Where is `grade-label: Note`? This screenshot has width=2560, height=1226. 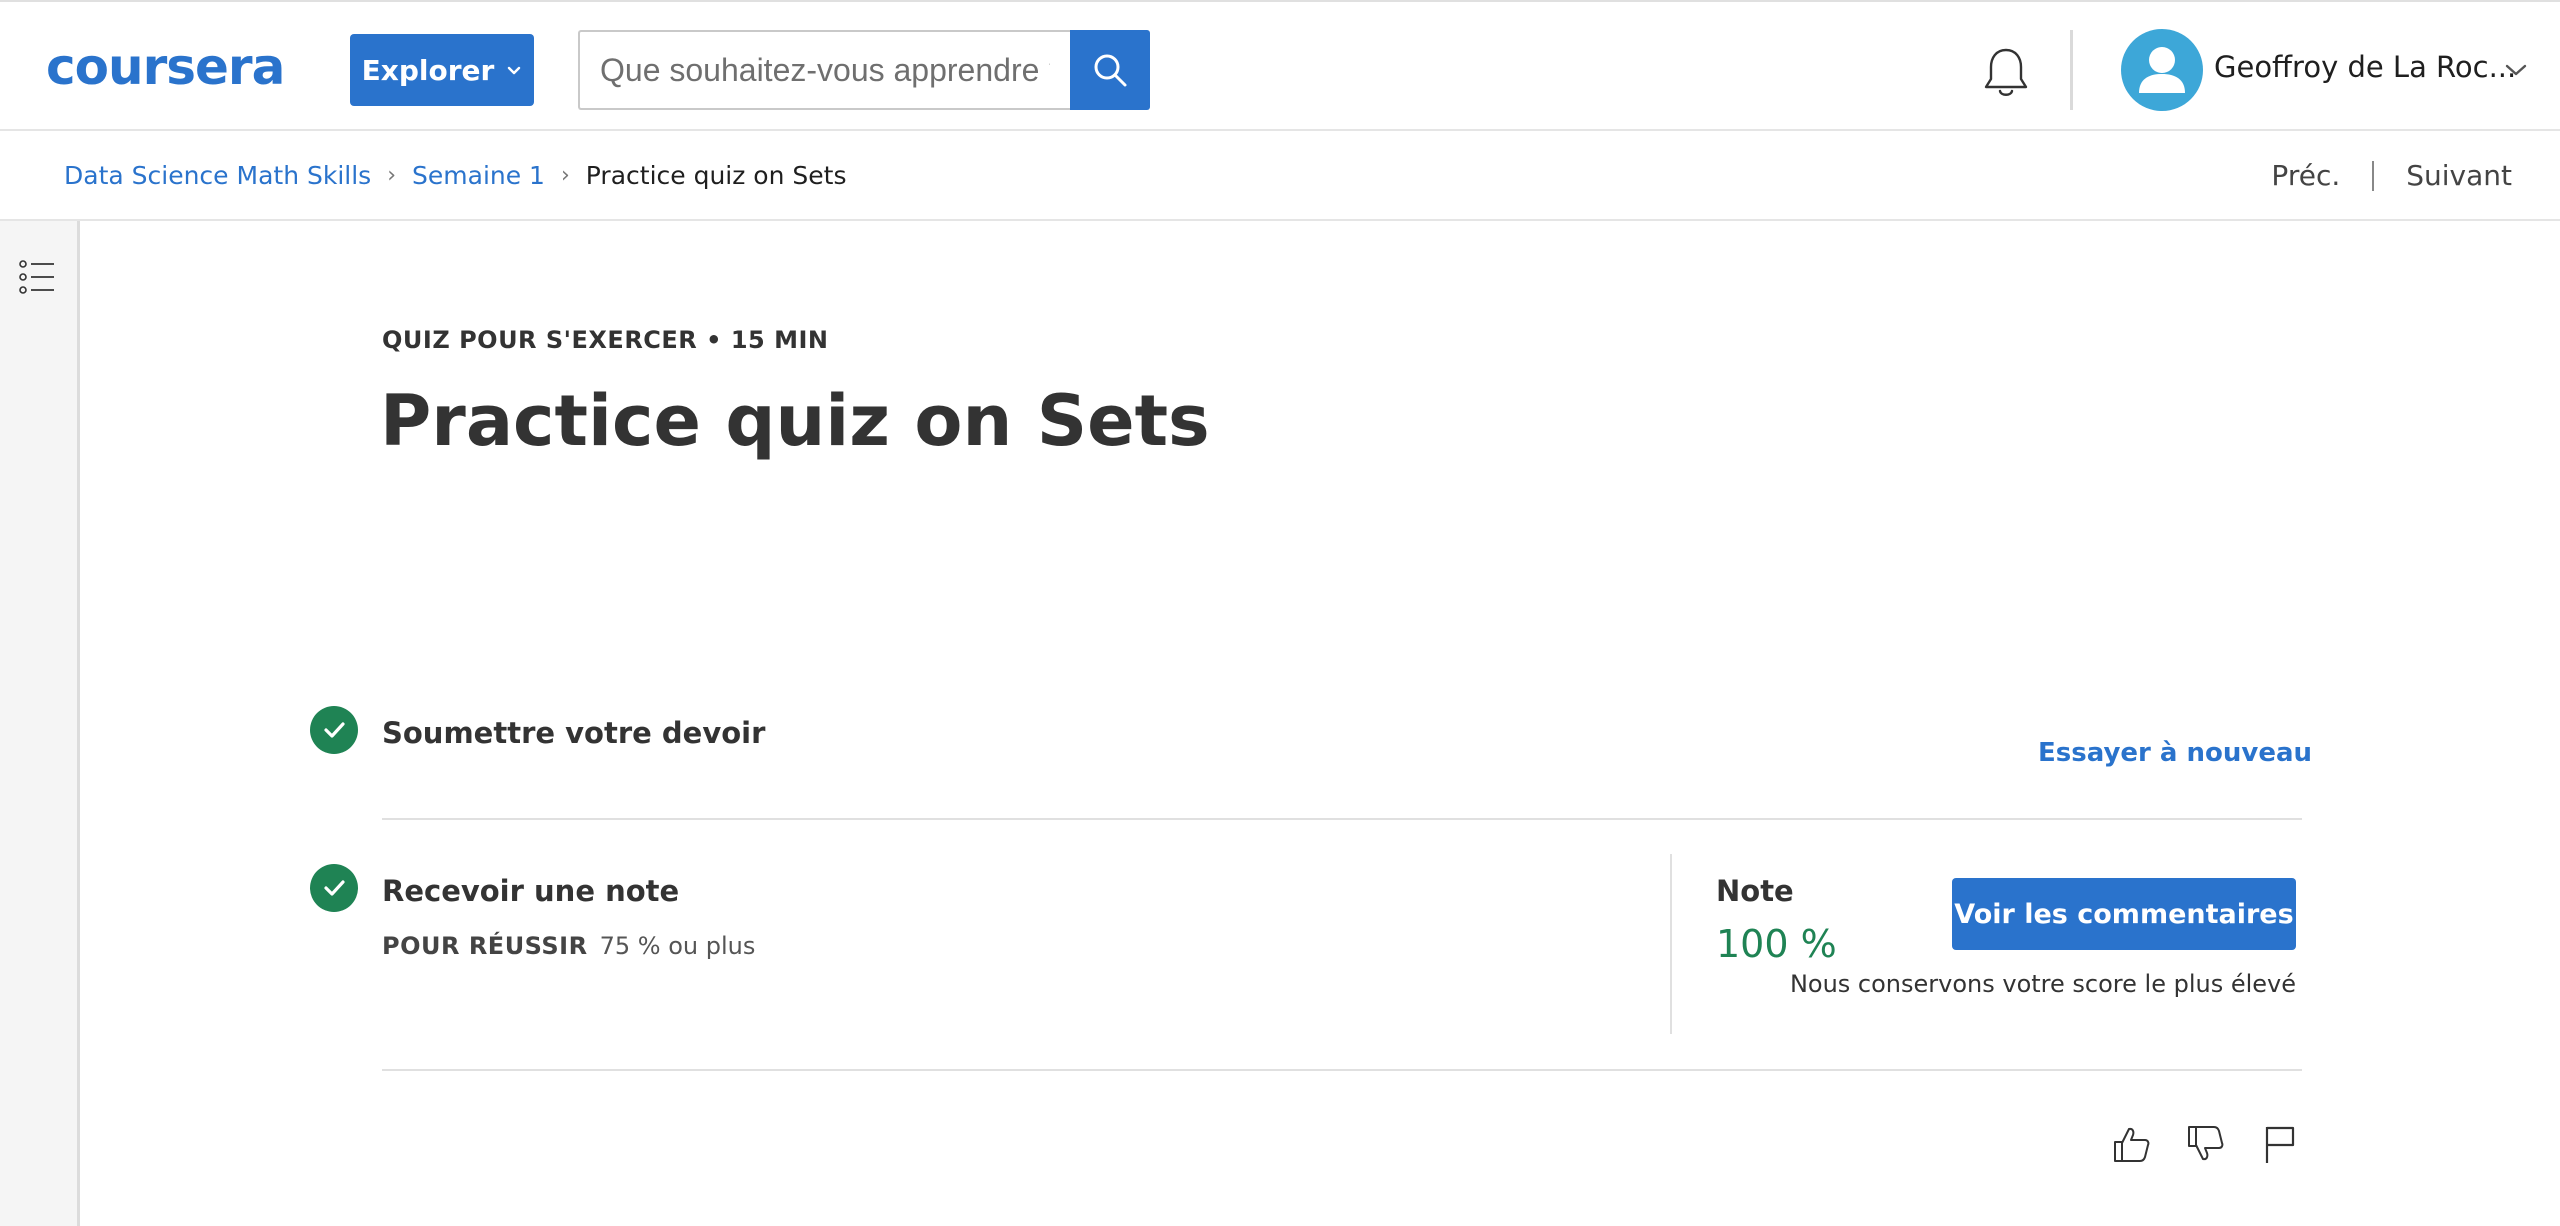 grade-label: Note is located at coordinates (1755, 891).